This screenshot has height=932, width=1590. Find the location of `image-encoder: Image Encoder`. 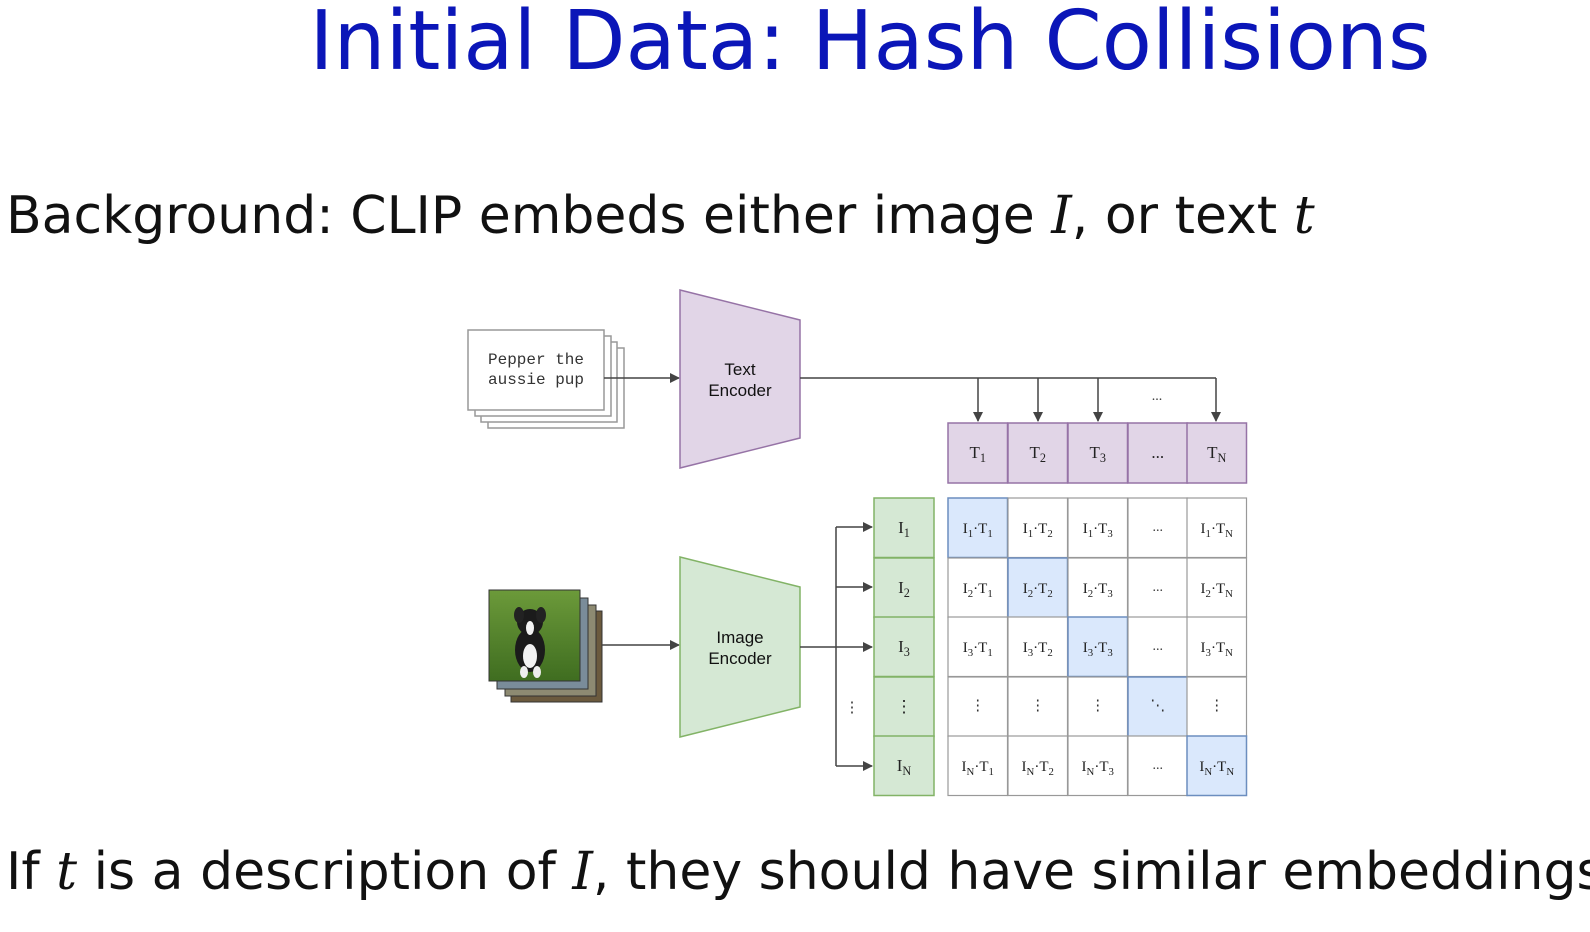

image-encoder: Image Encoder is located at coordinates (740, 647).